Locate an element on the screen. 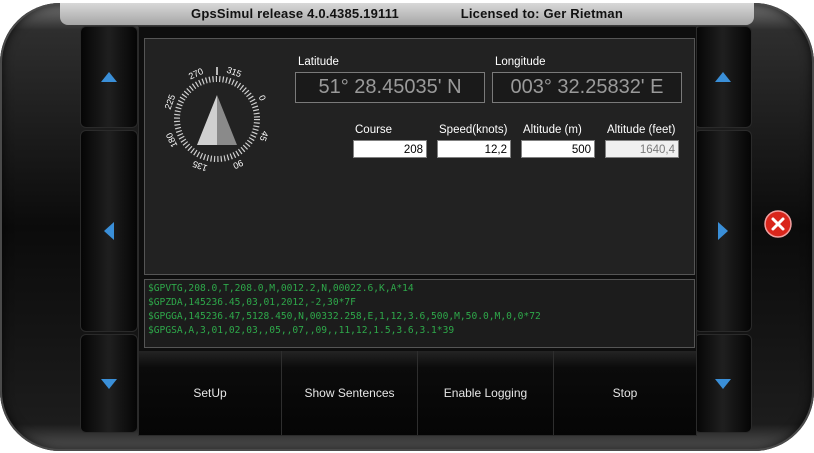 Image resolution: width=814 pixels, height=453 pixels. left-button-column is located at coordinates (109, 229).